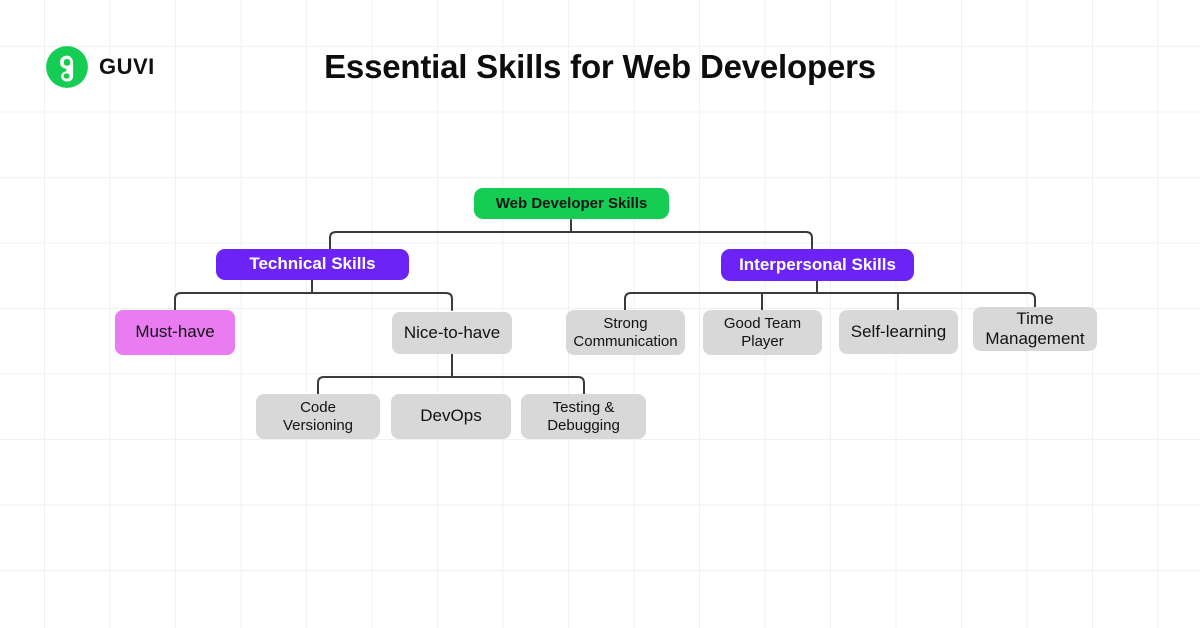  What do you see at coordinates (762, 332) in the screenshot?
I see `node-good-team-player: Good Team Player` at bounding box center [762, 332].